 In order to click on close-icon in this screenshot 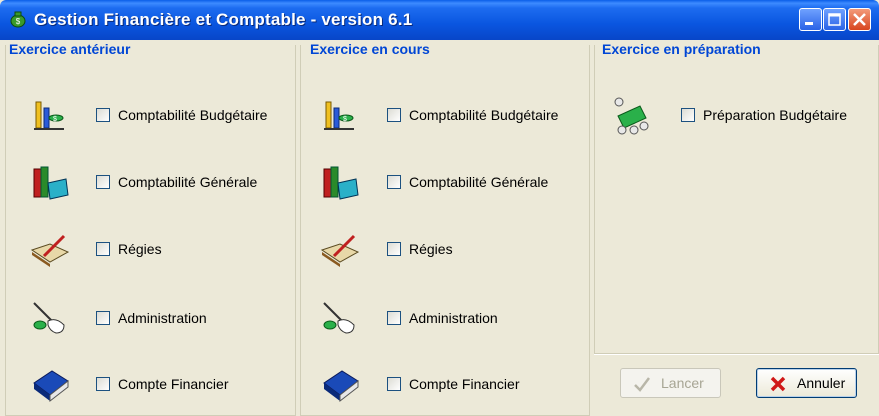, I will do `click(859, 19)`.